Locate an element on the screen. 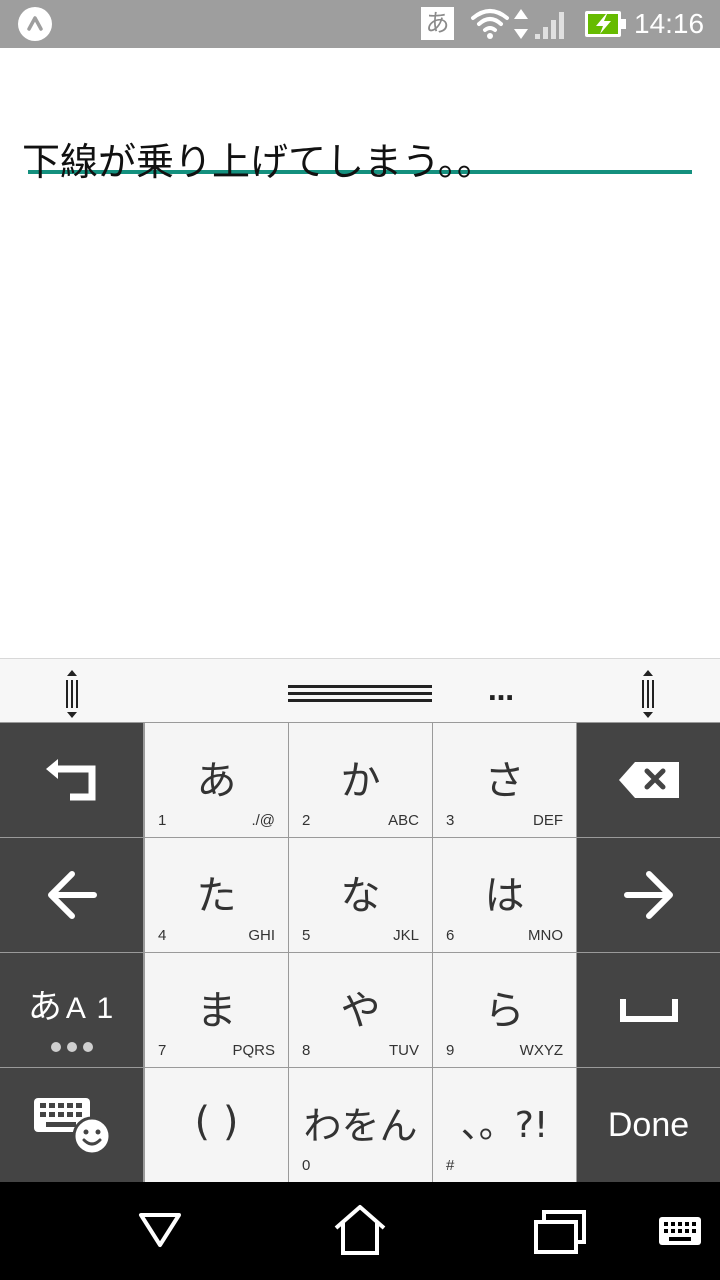 The width and height of the screenshot is (720, 1280). done-label: Done is located at coordinates (648, 1124).